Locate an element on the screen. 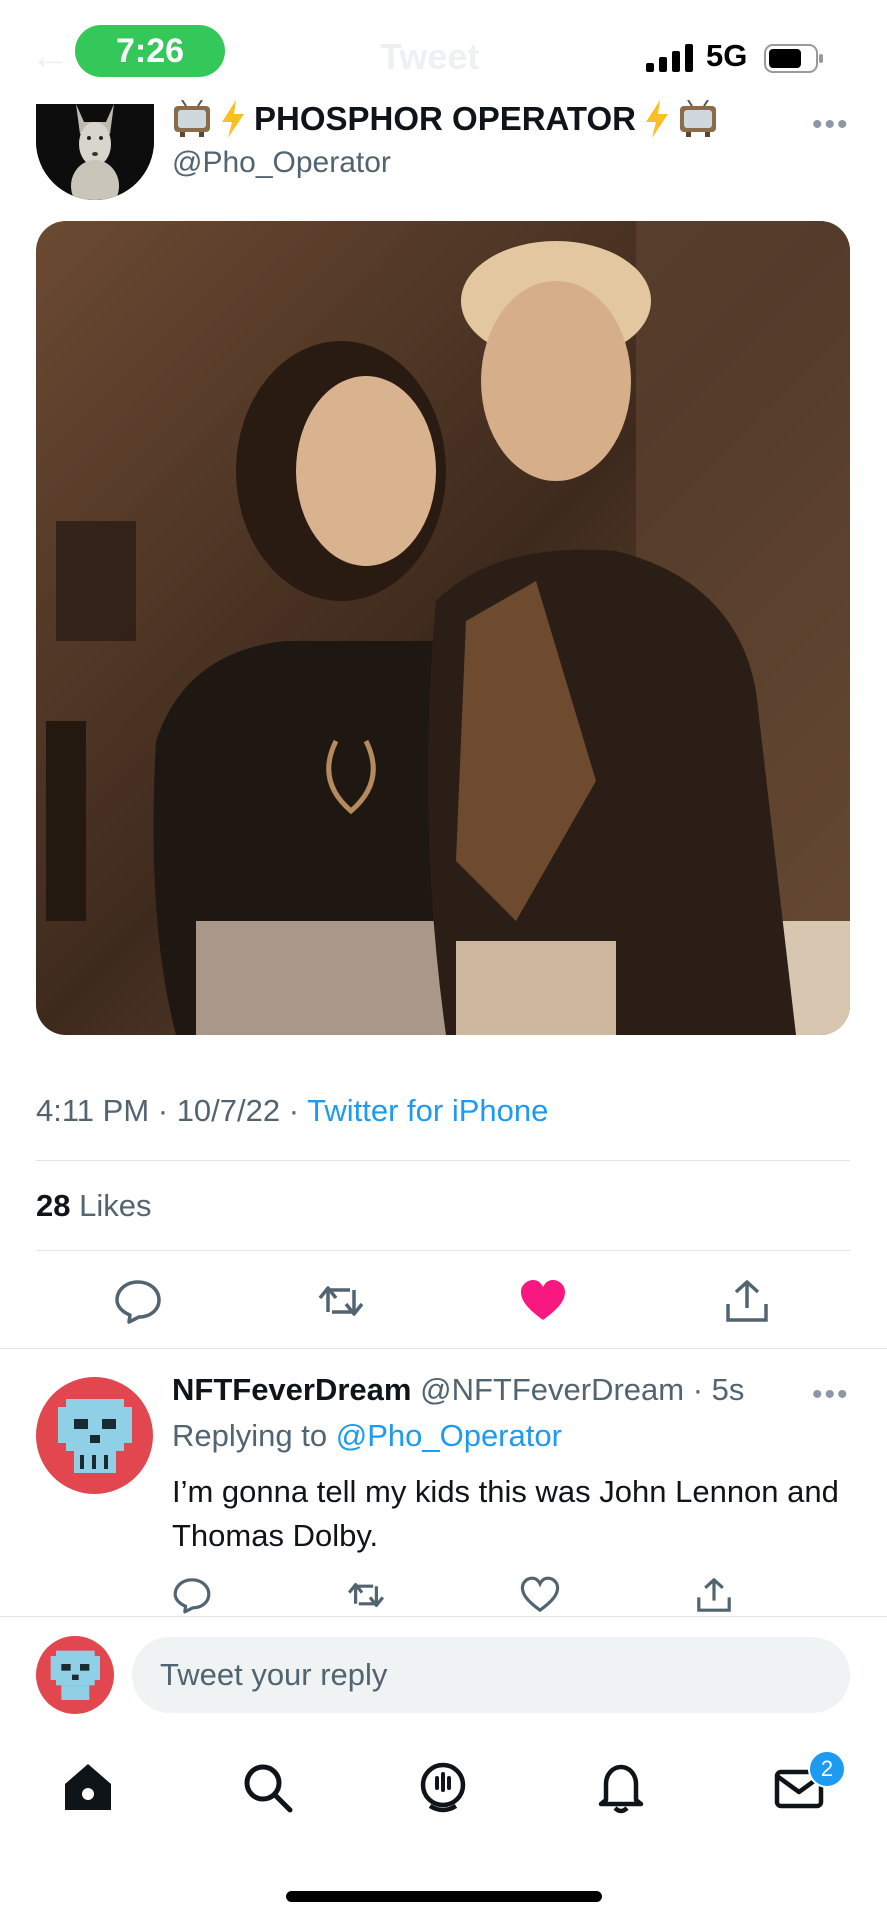  author-display-name: PHOSPHOR OPERATOR is located at coordinates (445, 119).